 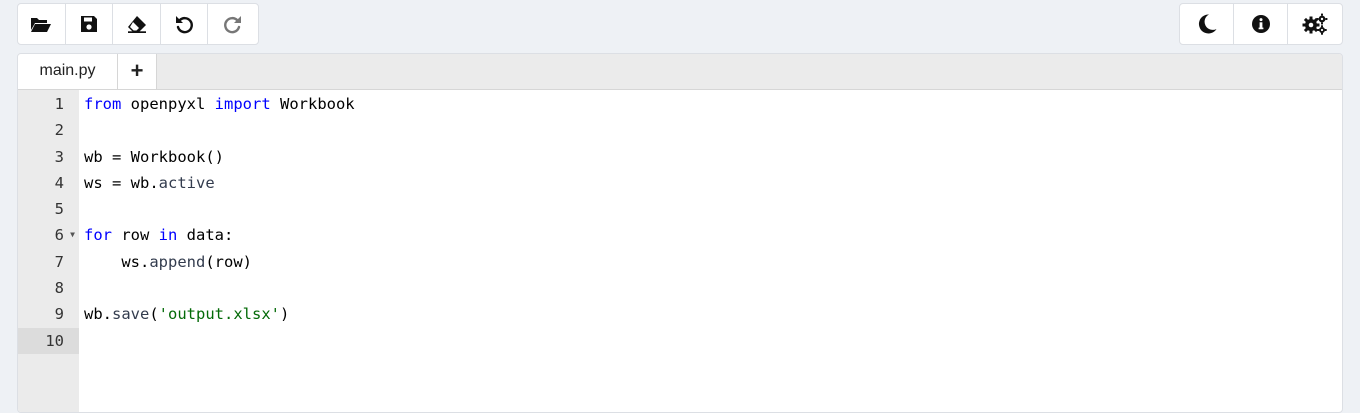 I want to click on line-number: 4, so click(x=59, y=182).